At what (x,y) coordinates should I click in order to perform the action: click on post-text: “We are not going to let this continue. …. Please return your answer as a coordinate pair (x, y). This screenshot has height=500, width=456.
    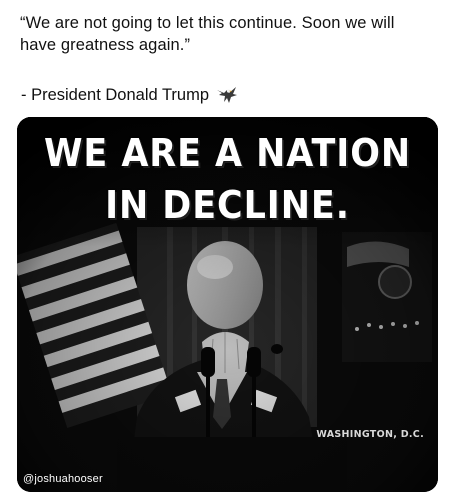
    Looking at the image, I should click on (230, 34).